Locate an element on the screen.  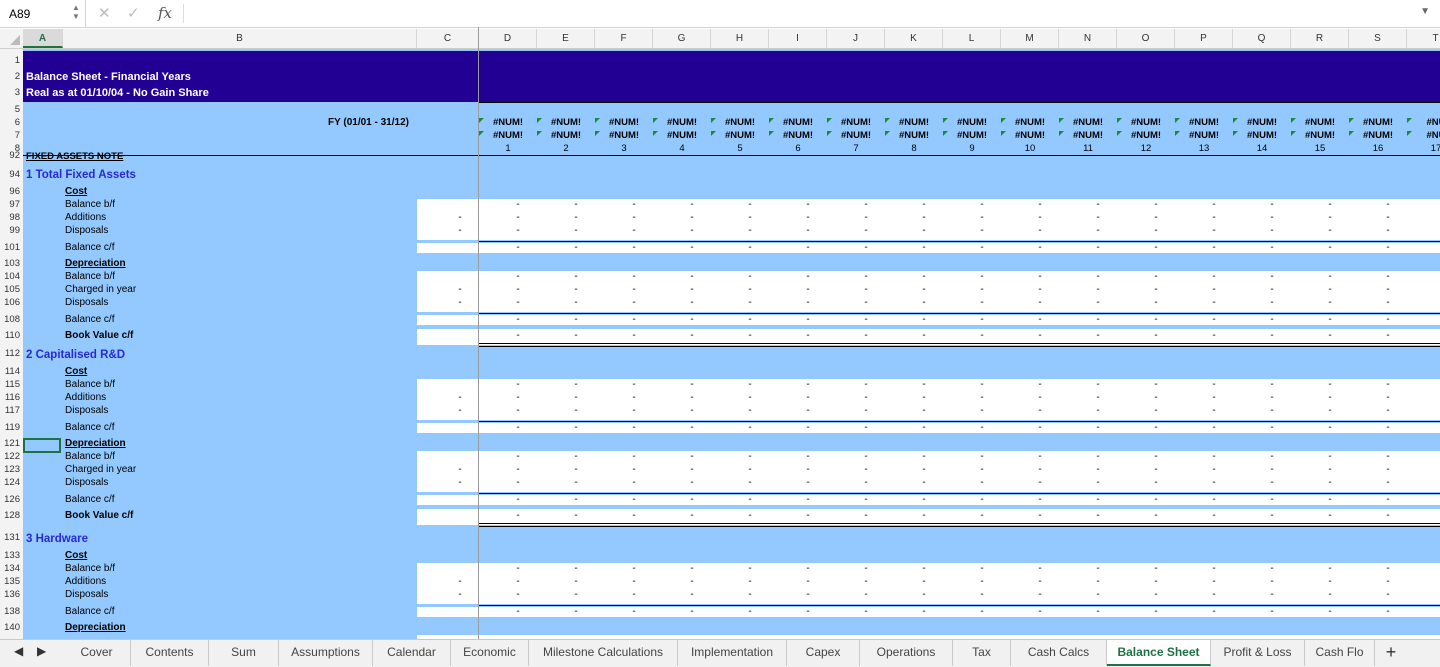
column-header-n: N is located at coordinates (1088, 38).